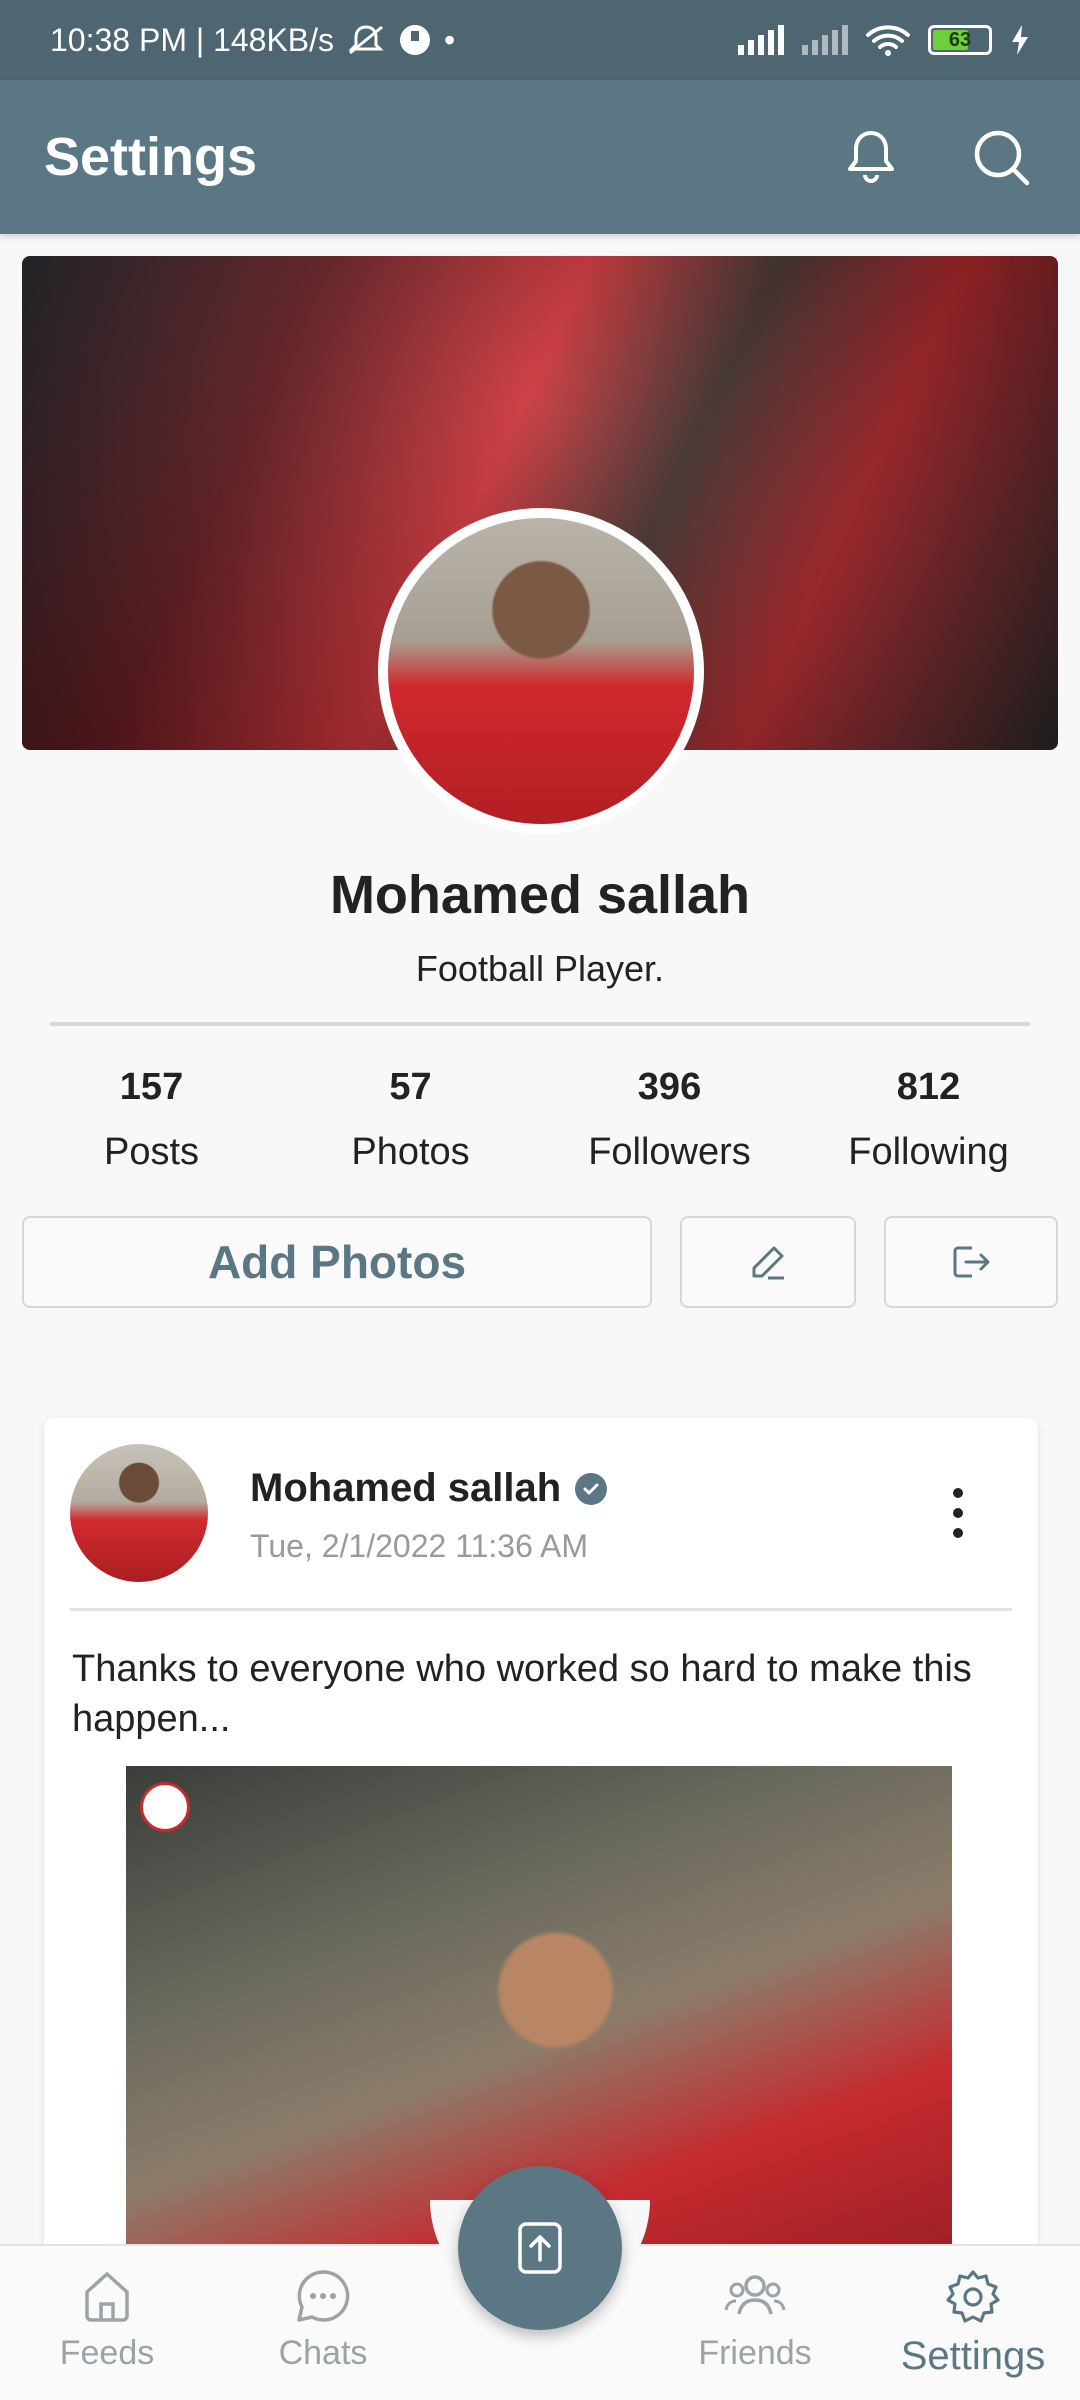 The width and height of the screenshot is (1080, 2400). I want to click on search-button, so click(1001, 157).